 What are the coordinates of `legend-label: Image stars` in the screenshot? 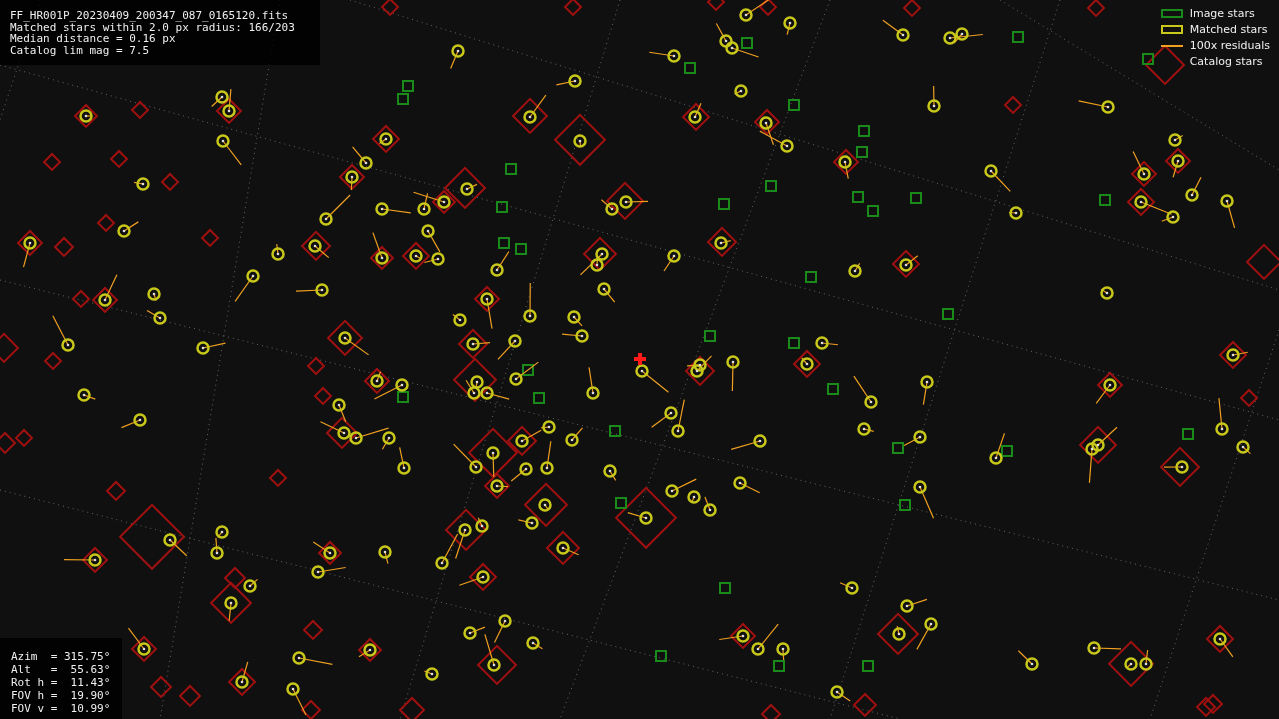 It's located at (1222, 13).